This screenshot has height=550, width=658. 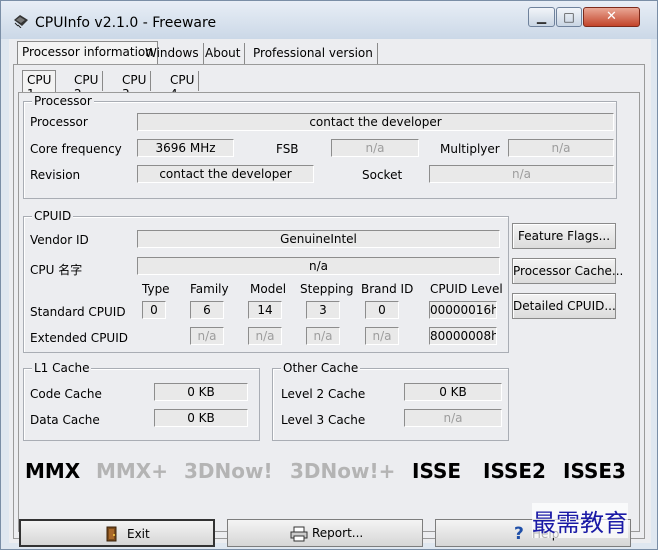 I want to click on extended-stepping-field: n/a, so click(x=323, y=336).